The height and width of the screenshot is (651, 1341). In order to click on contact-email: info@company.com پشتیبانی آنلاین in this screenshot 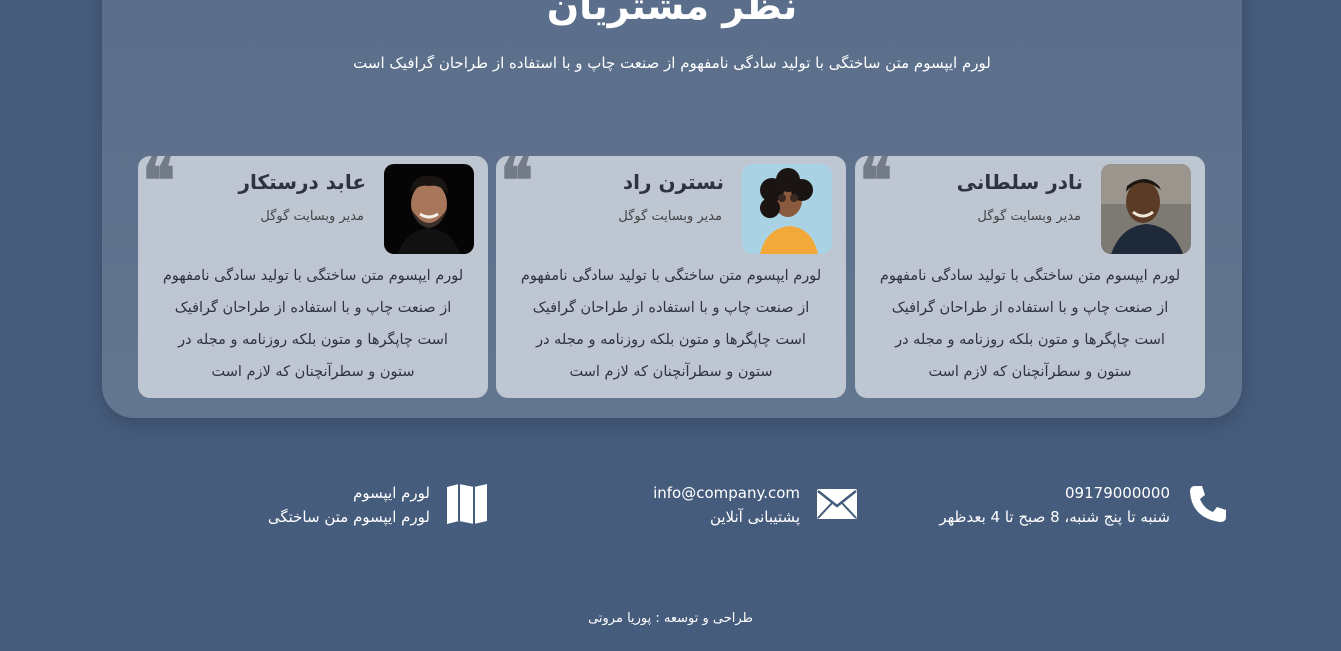, I will do `click(730, 505)`.